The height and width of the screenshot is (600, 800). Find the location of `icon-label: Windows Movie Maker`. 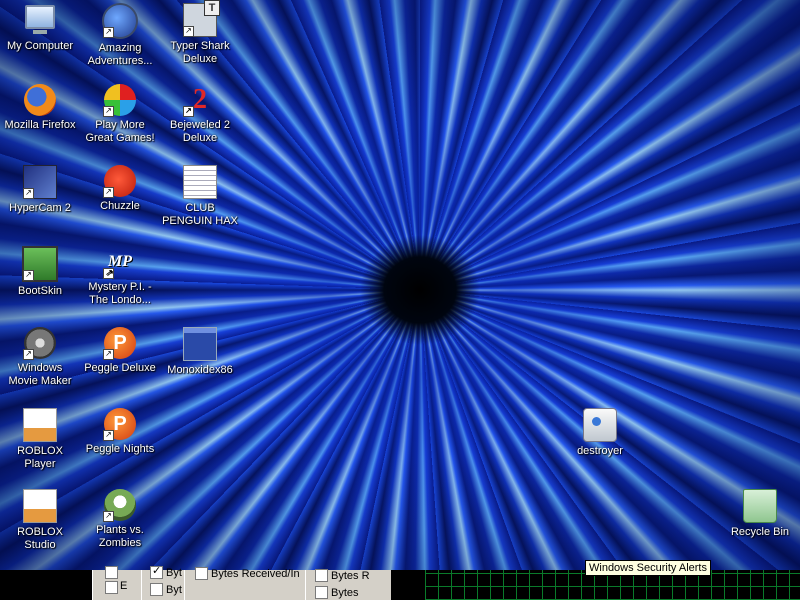

icon-label: Windows Movie Maker is located at coordinates (40, 374).